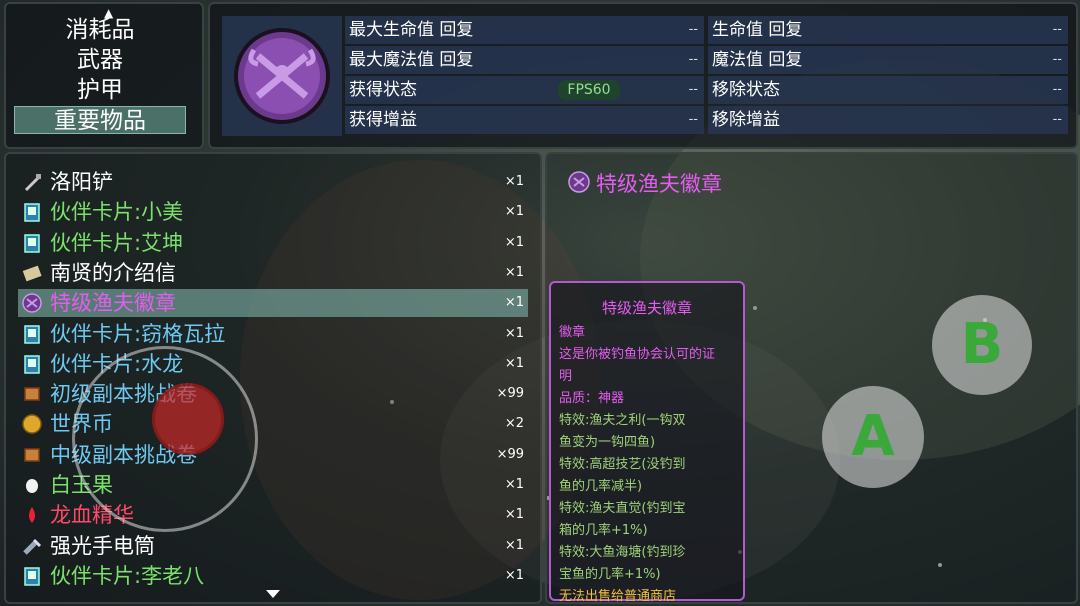 This screenshot has height=606, width=1080. What do you see at coordinates (589, 90) in the screenshot?
I see `fps-counter: FPS60` at bounding box center [589, 90].